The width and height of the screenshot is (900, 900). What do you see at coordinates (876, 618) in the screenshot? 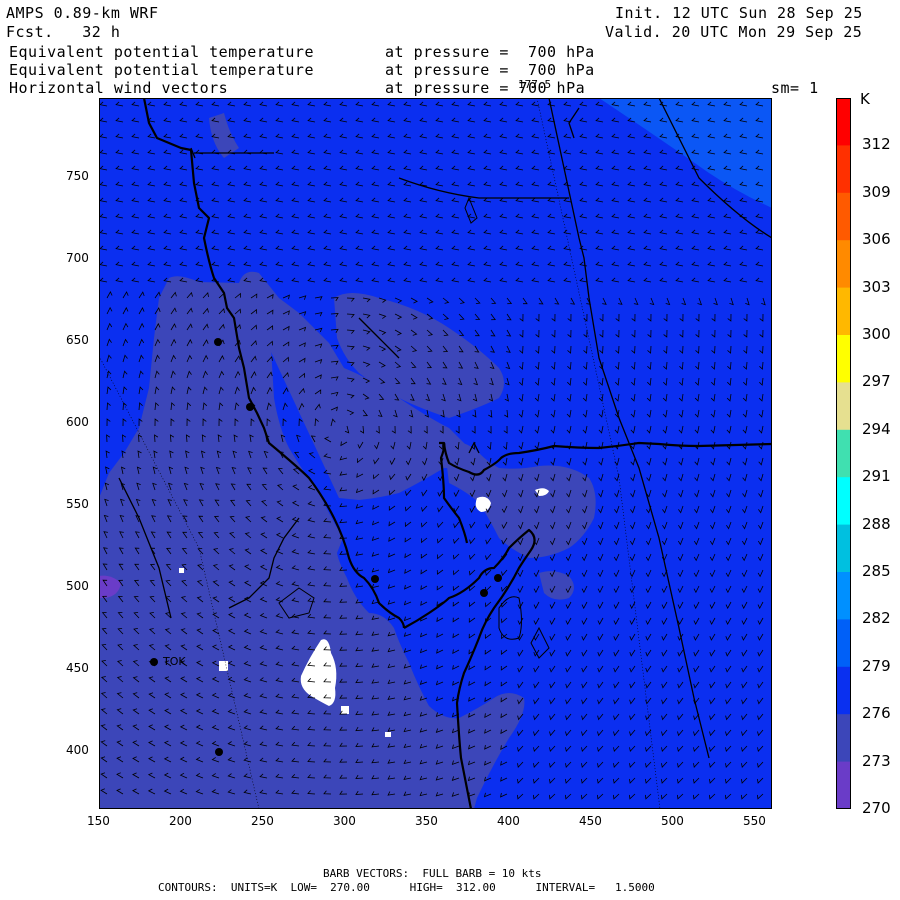
I see `colorbar-tick-label: 282` at bounding box center [876, 618].